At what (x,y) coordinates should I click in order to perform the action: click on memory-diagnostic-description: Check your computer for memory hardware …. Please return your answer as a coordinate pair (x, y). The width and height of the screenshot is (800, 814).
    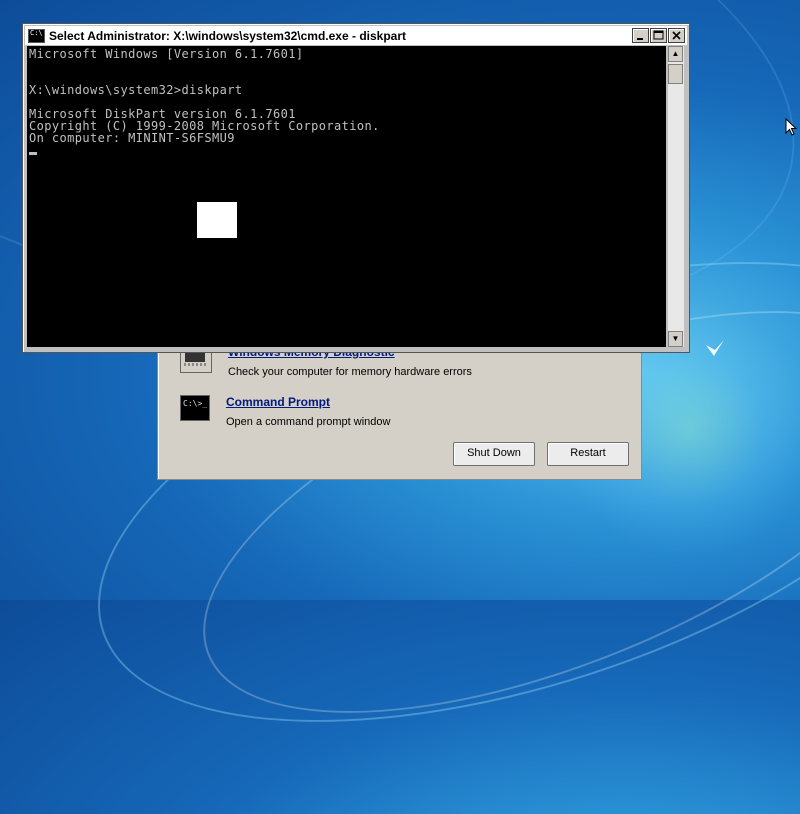
    Looking at the image, I should click on (350, 372).